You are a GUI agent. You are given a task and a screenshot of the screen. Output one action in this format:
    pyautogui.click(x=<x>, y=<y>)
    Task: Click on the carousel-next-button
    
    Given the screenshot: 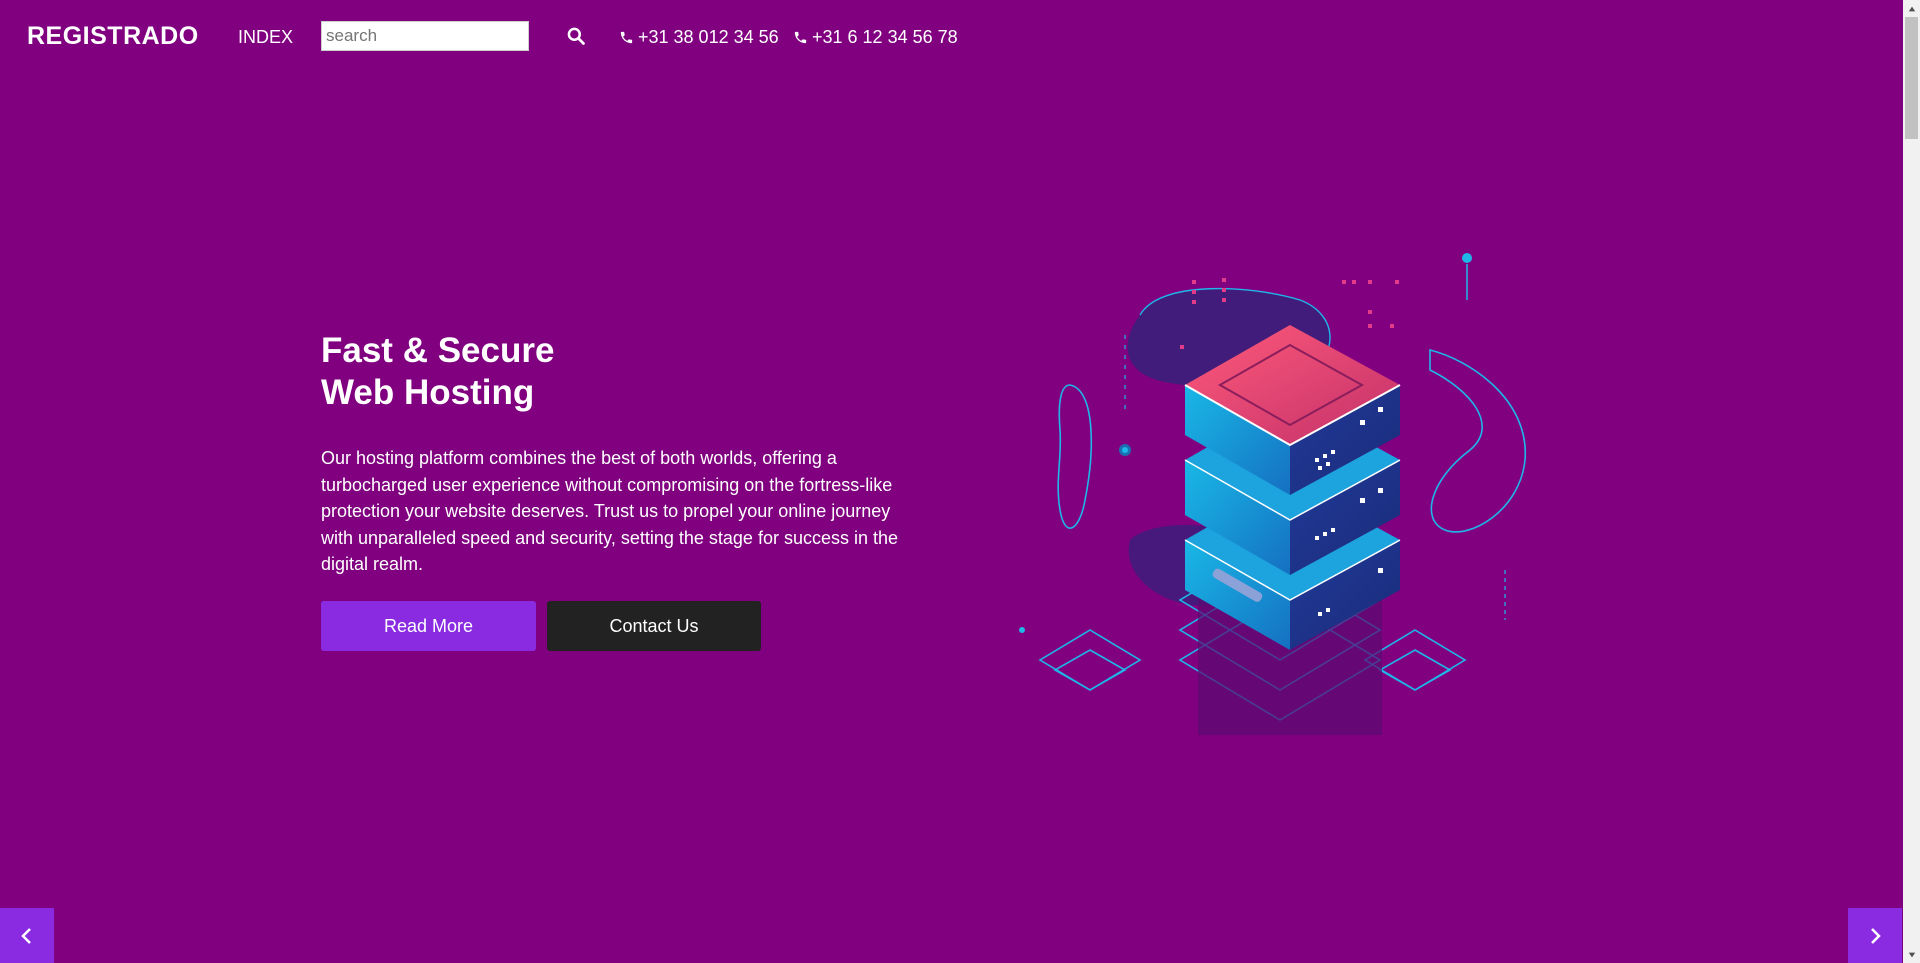 What is the action you would take?
    pyautogui.click(x=1875, y=935)
    